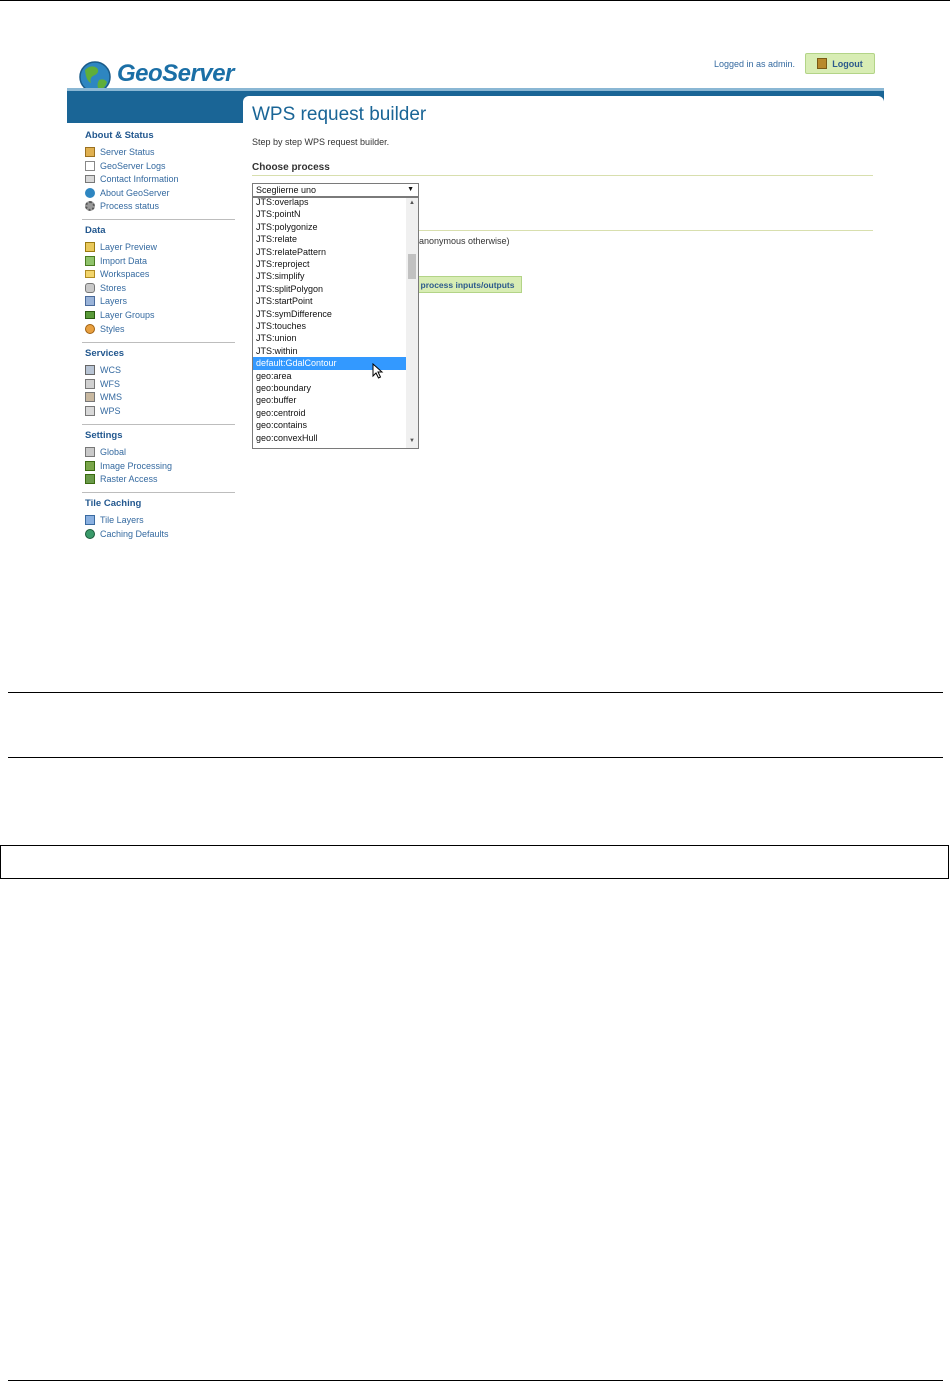 The width and height of the screenshot is (950, 1382). Describe the element at coordinates (90, 301) in the screenshot. I see `layers-icon` at that location.